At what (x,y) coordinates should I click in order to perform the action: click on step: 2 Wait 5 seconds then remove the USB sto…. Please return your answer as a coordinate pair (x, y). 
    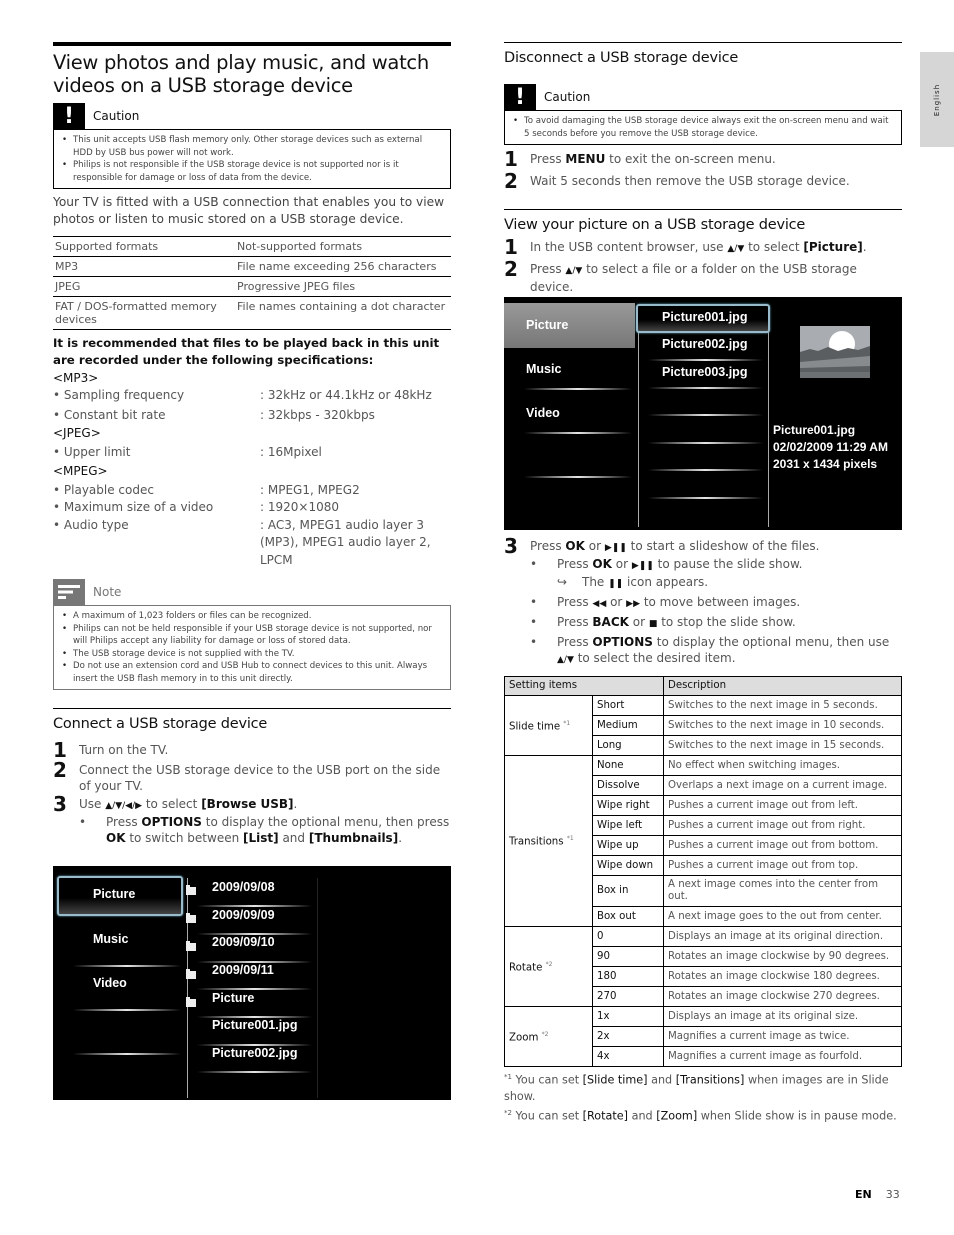
    Looking at the image, I should click on (703, 181).